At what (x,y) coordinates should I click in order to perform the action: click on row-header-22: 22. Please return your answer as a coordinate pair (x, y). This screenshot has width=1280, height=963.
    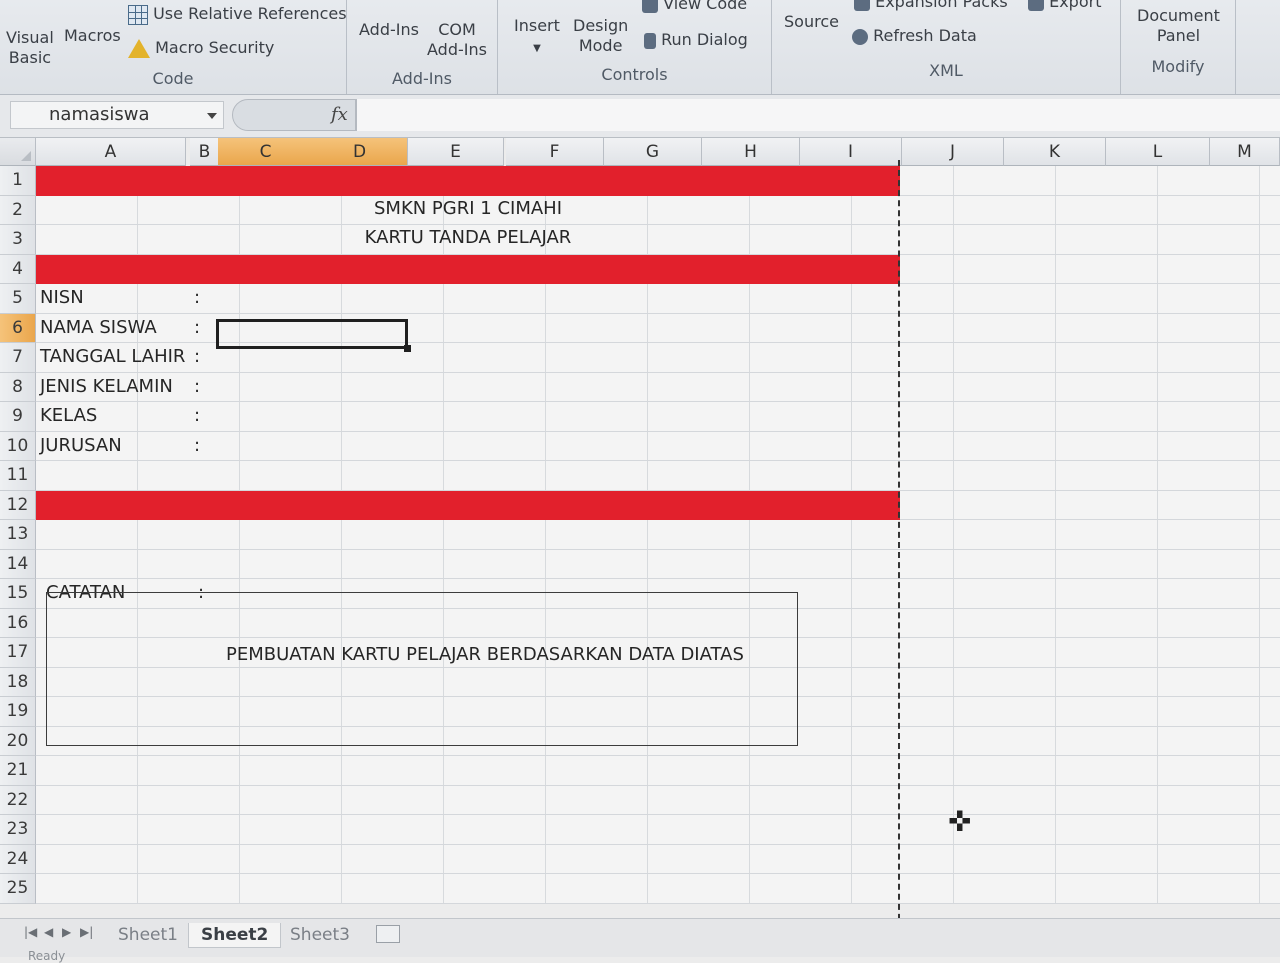
    Looking at the image, I should click on (18, 800).